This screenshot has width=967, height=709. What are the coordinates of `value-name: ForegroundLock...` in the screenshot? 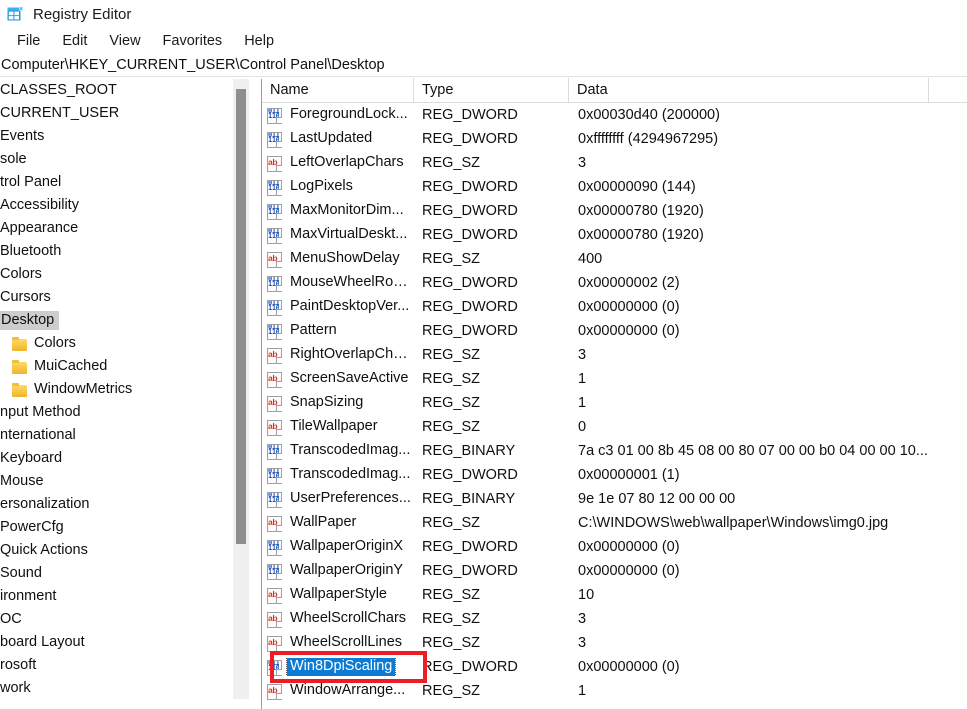 It's located at (349, 114).